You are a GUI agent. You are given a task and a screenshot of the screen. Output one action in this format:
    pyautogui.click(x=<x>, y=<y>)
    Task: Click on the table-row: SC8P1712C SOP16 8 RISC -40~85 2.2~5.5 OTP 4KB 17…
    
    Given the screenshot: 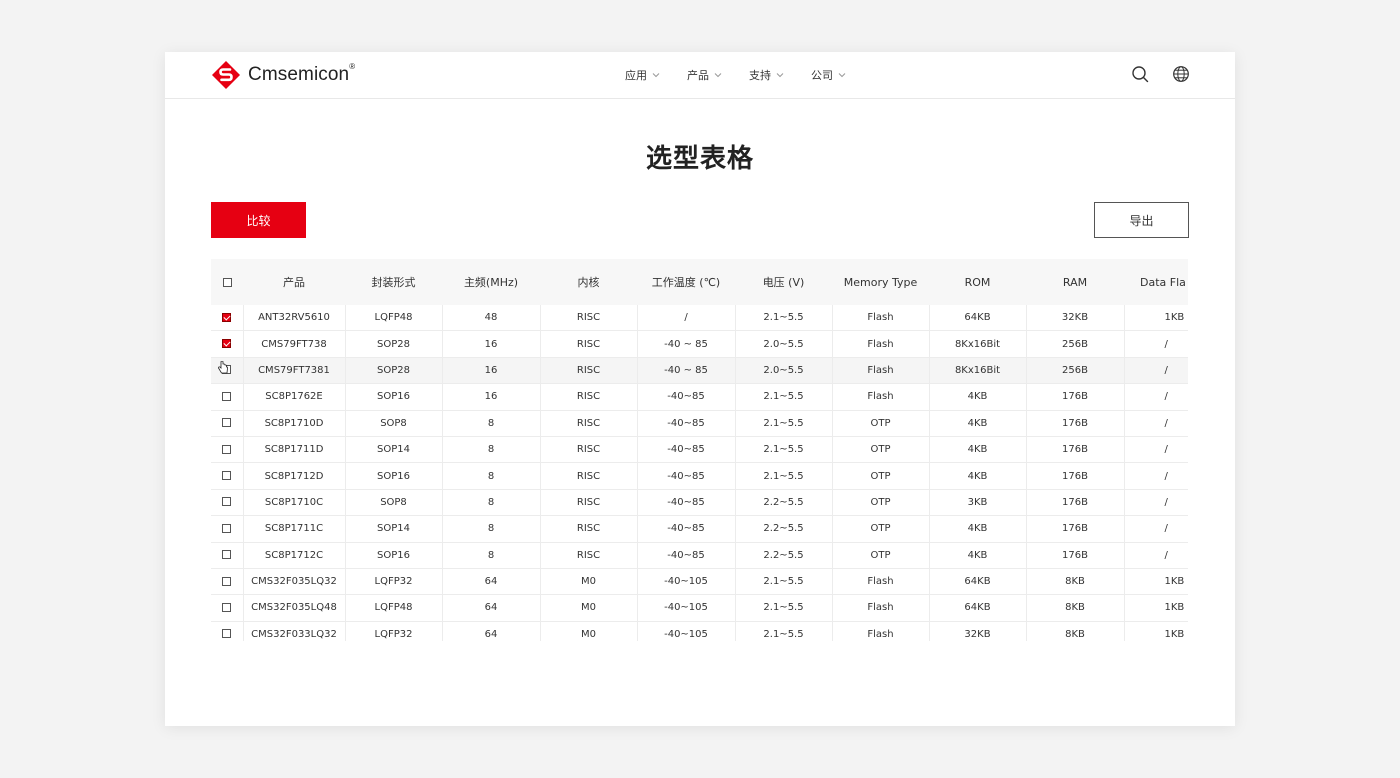 What is the action you would take?
    pyautogui.click(x=699, y=555)
    